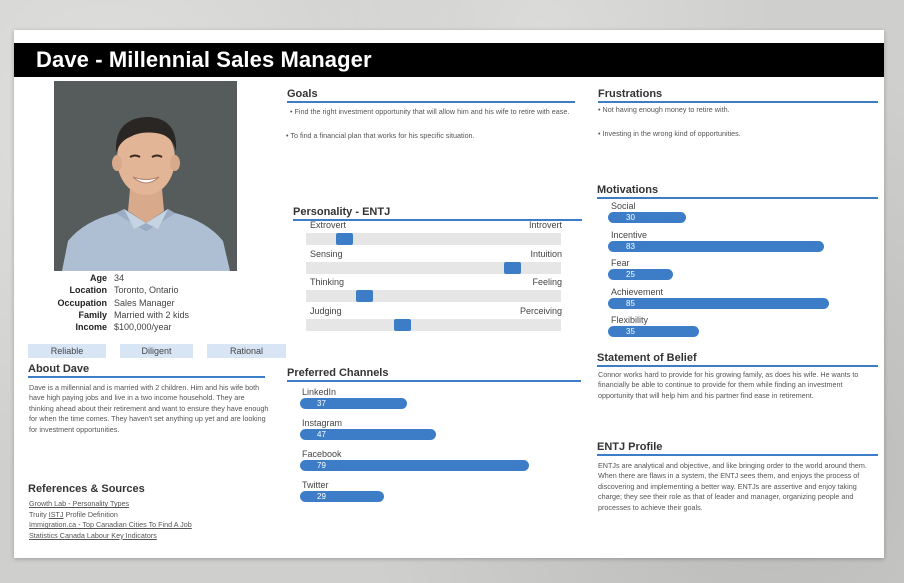 Image resolution: width=904 pixels, height=583 pixels. What do you see at coordinates (637, 291) in the screenshot?
I see `motivation-label: Achievement` at bounding box center [637, 291].